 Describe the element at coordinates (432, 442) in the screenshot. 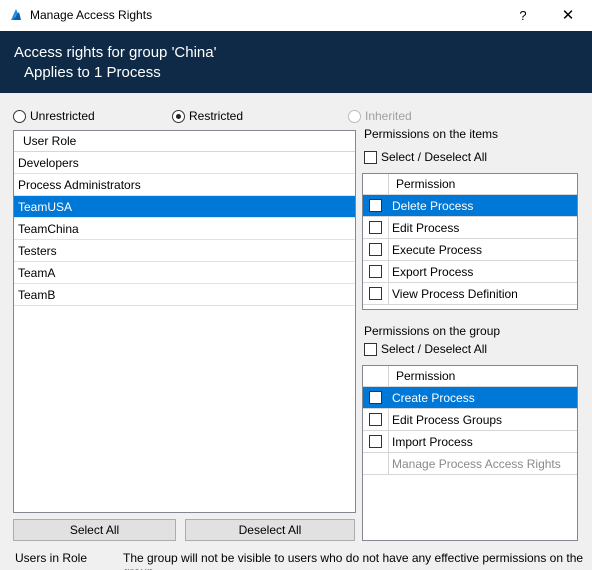

I see `permission-label: Import Process` at that location.